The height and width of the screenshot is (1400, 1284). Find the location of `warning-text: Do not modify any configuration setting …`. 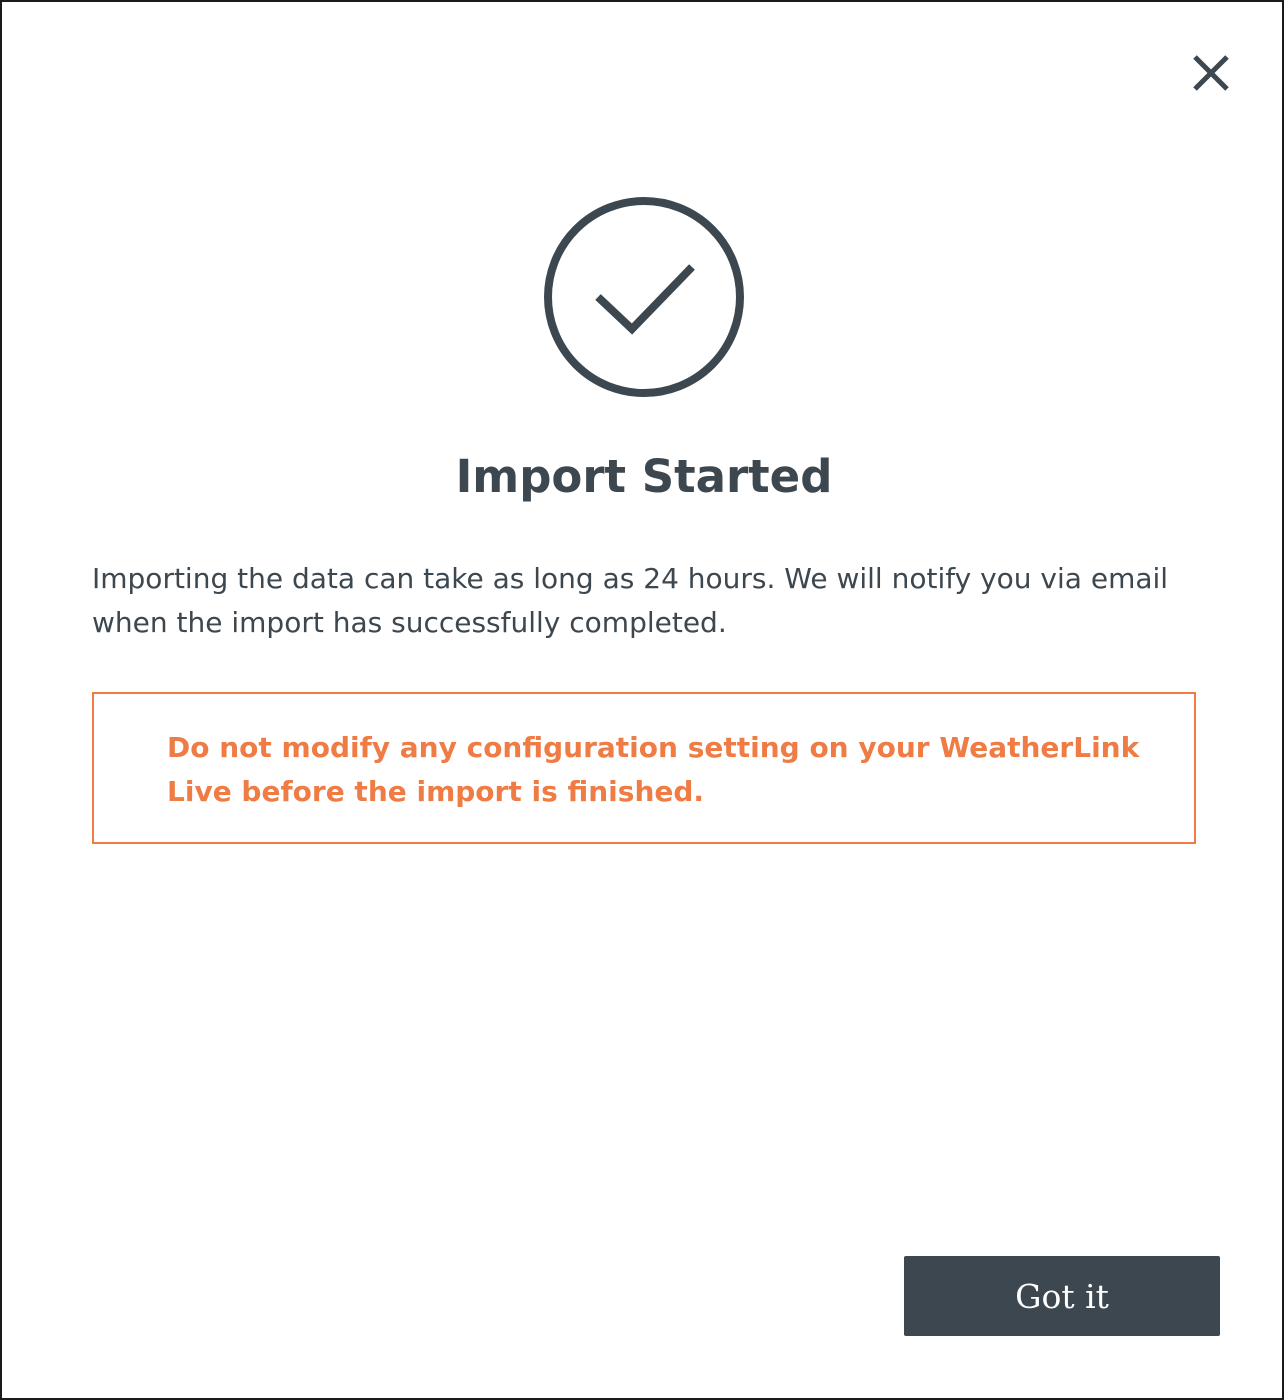

warning-text: Do not modify any configuration setting … is located at coordinates (653, 769).